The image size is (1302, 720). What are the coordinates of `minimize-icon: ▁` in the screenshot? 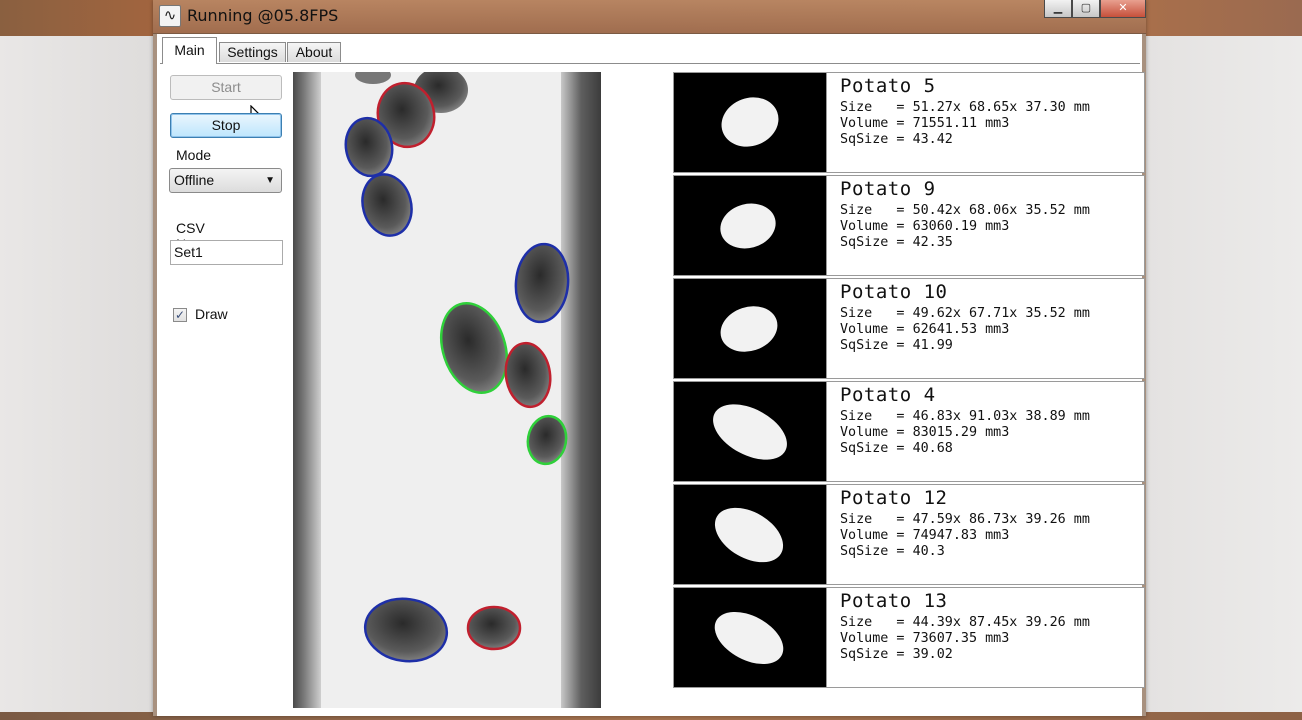 It's located at (1058, 9).